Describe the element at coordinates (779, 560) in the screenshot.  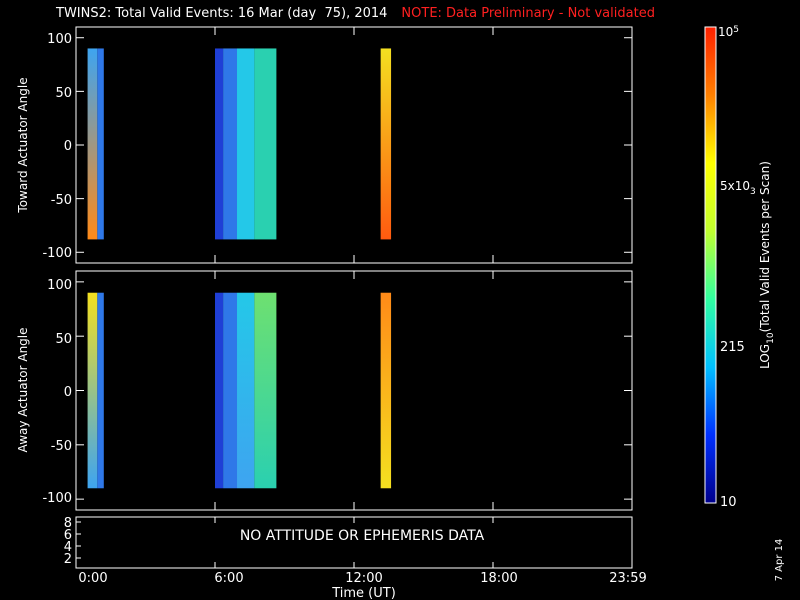
I see `date-stamp: 7 Apr 14` at that location.